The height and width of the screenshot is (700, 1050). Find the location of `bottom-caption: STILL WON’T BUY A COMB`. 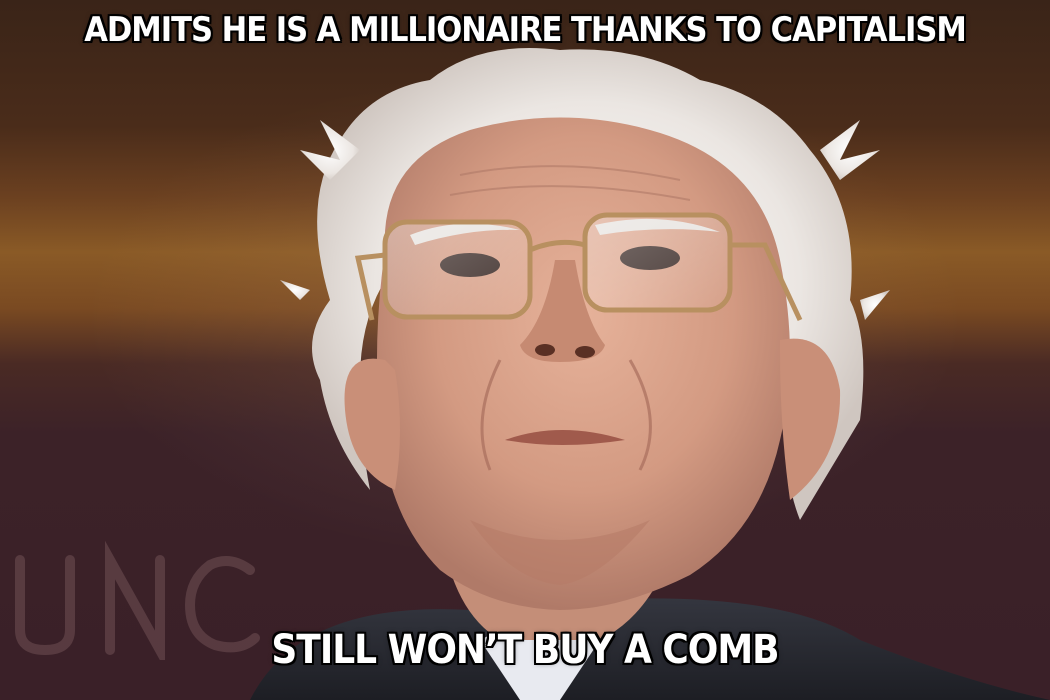

bottom-caption: STILL WON’T BUY A COMB is located at coordinates (525, 650).